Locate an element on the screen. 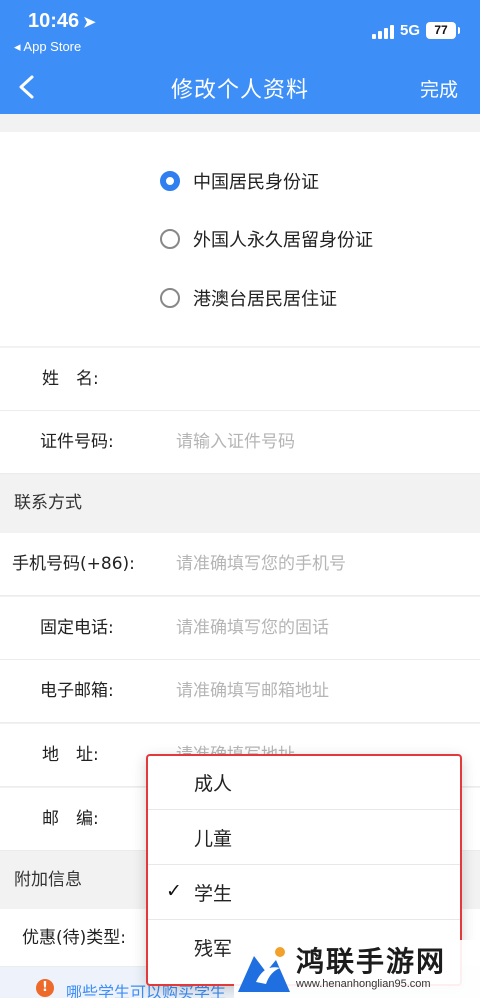 The width and height of the screenshot is (480, 998). name-label: 姓 名: is located at coordinates (70, 379).